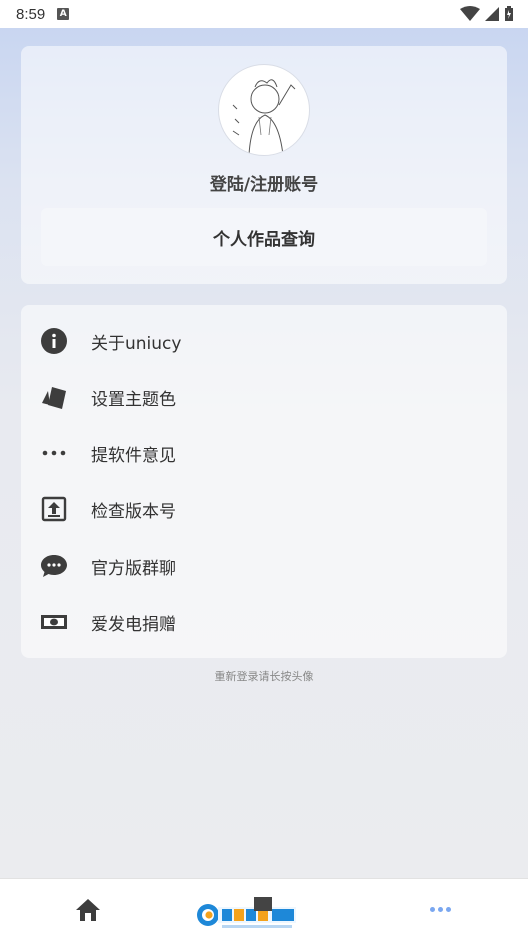 The width and height of the screenshot is (528, 940). What do you see at coordinates (264, 397) in the screenshot?
I see `menu-item-theme: 设置主题色` at bounding box center [264, 397].